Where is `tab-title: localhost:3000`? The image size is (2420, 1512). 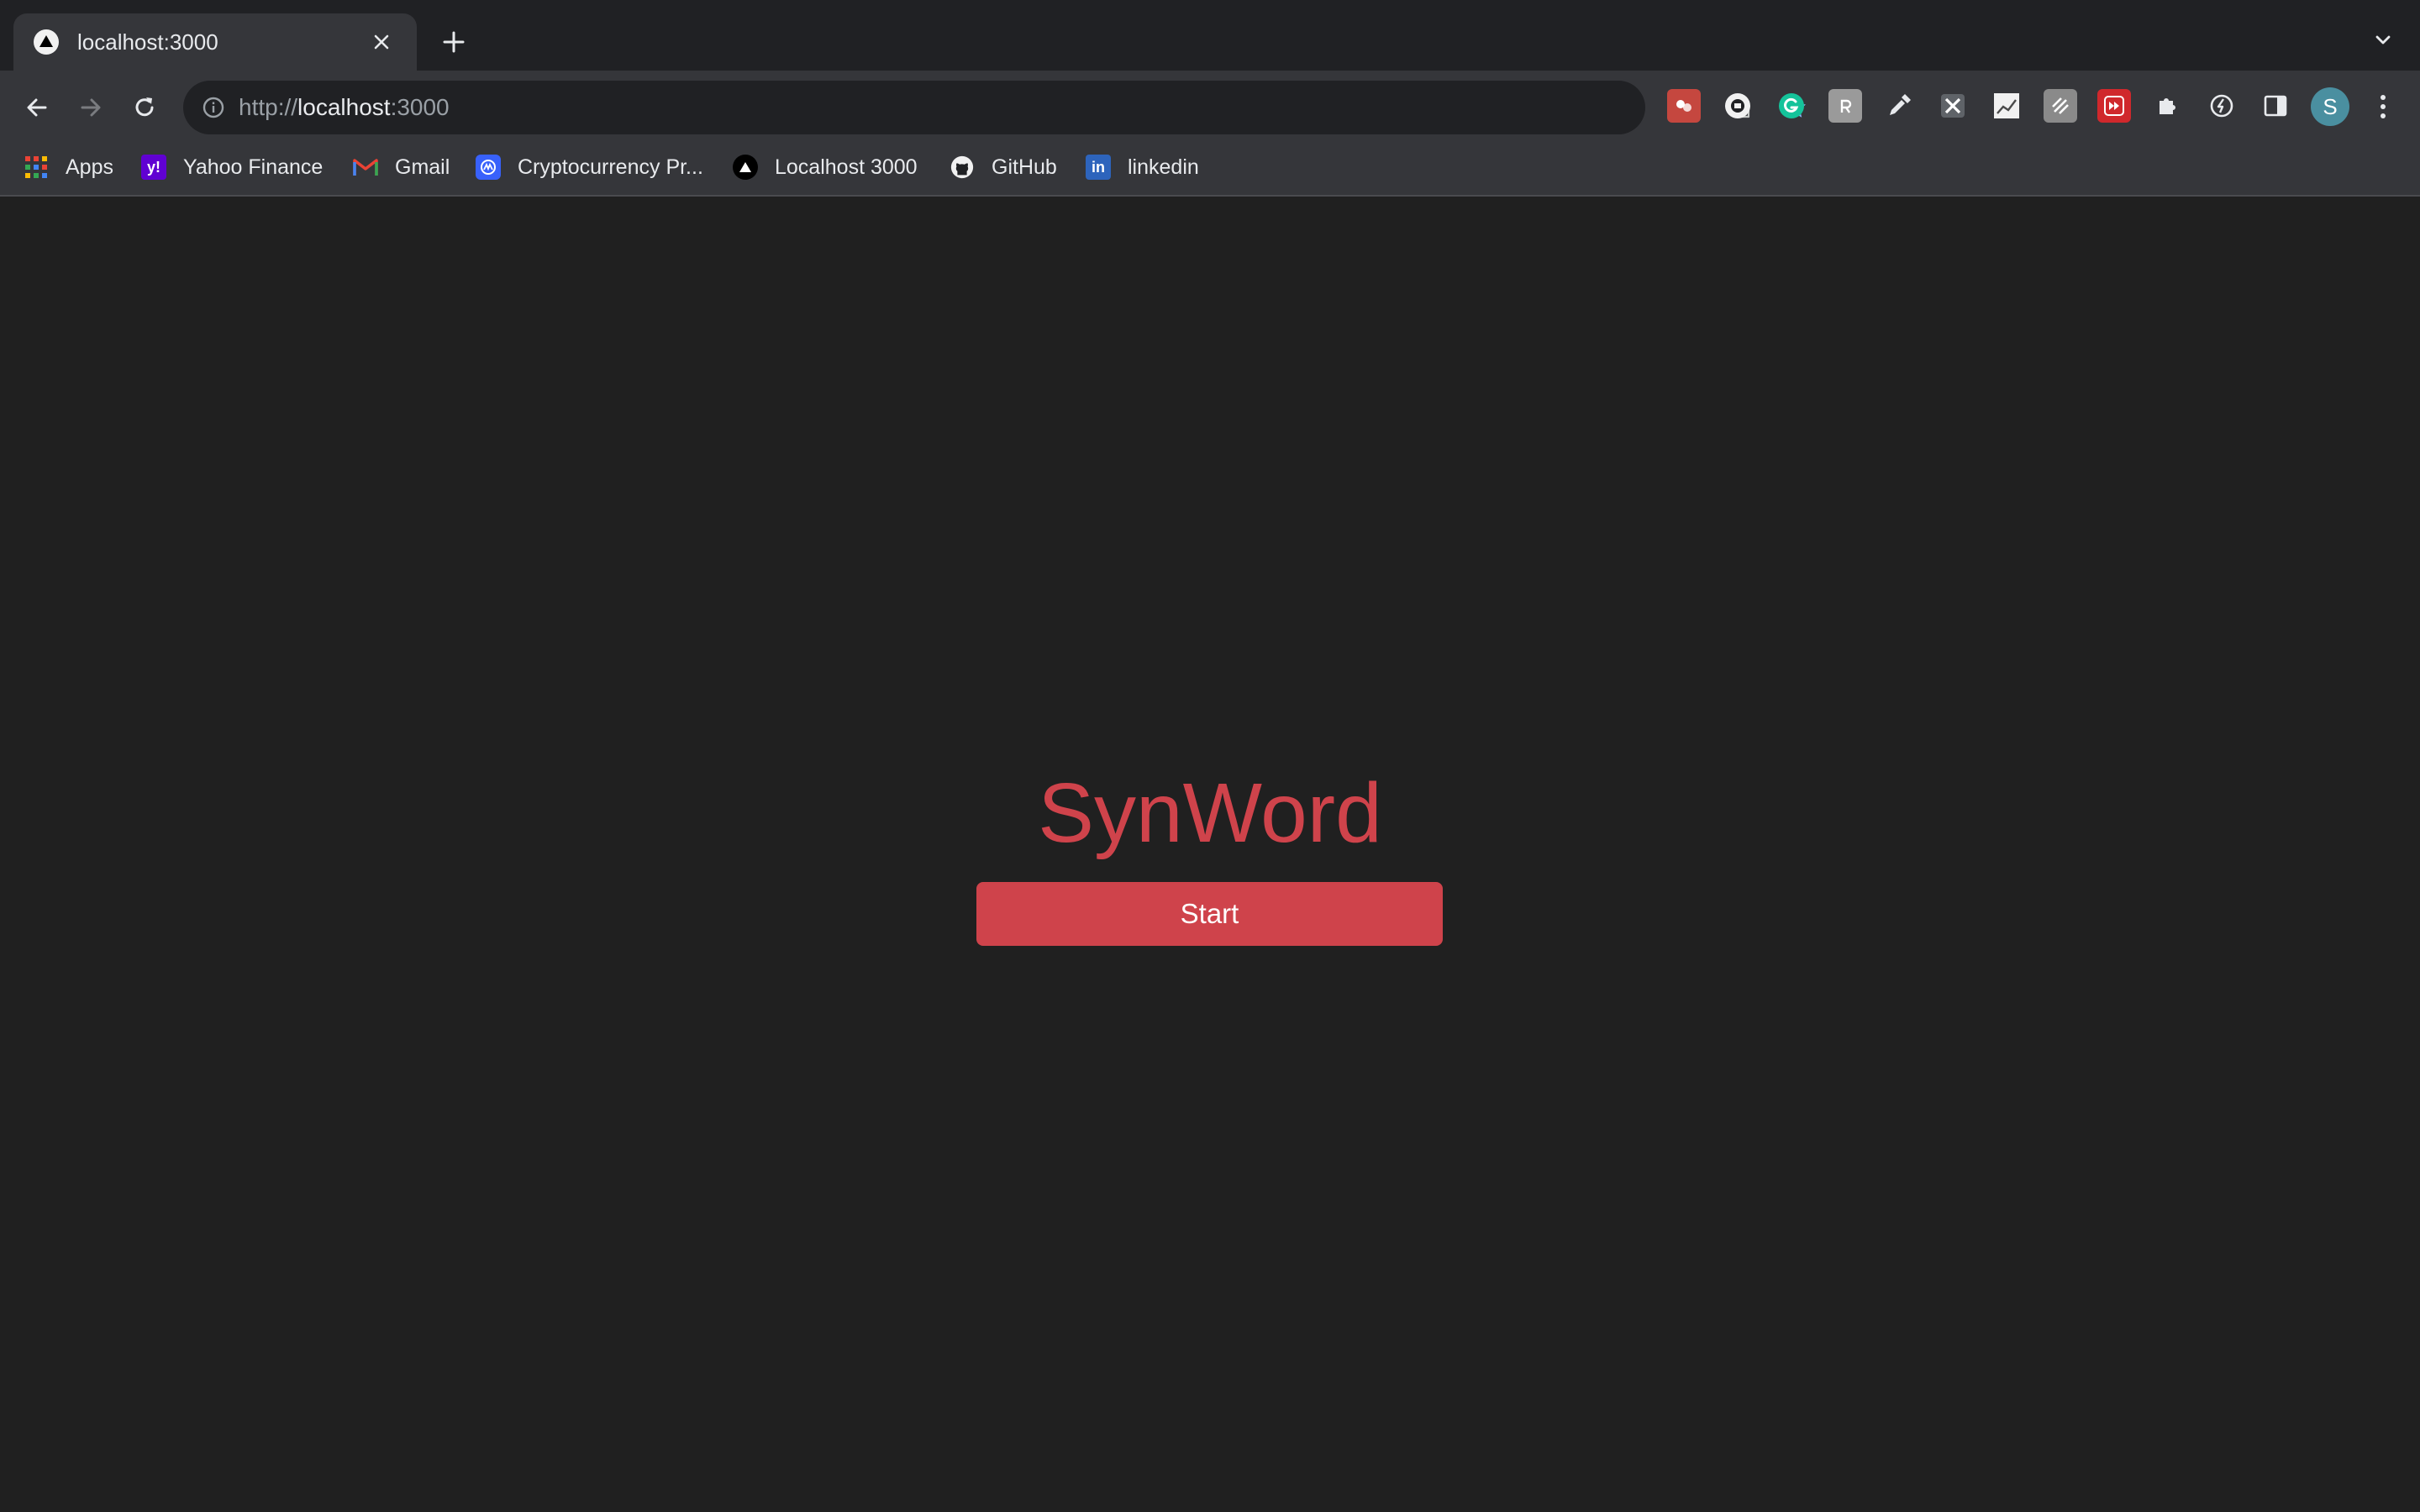 tab-title: localhost:3000 is located at coordinates (147, 42).